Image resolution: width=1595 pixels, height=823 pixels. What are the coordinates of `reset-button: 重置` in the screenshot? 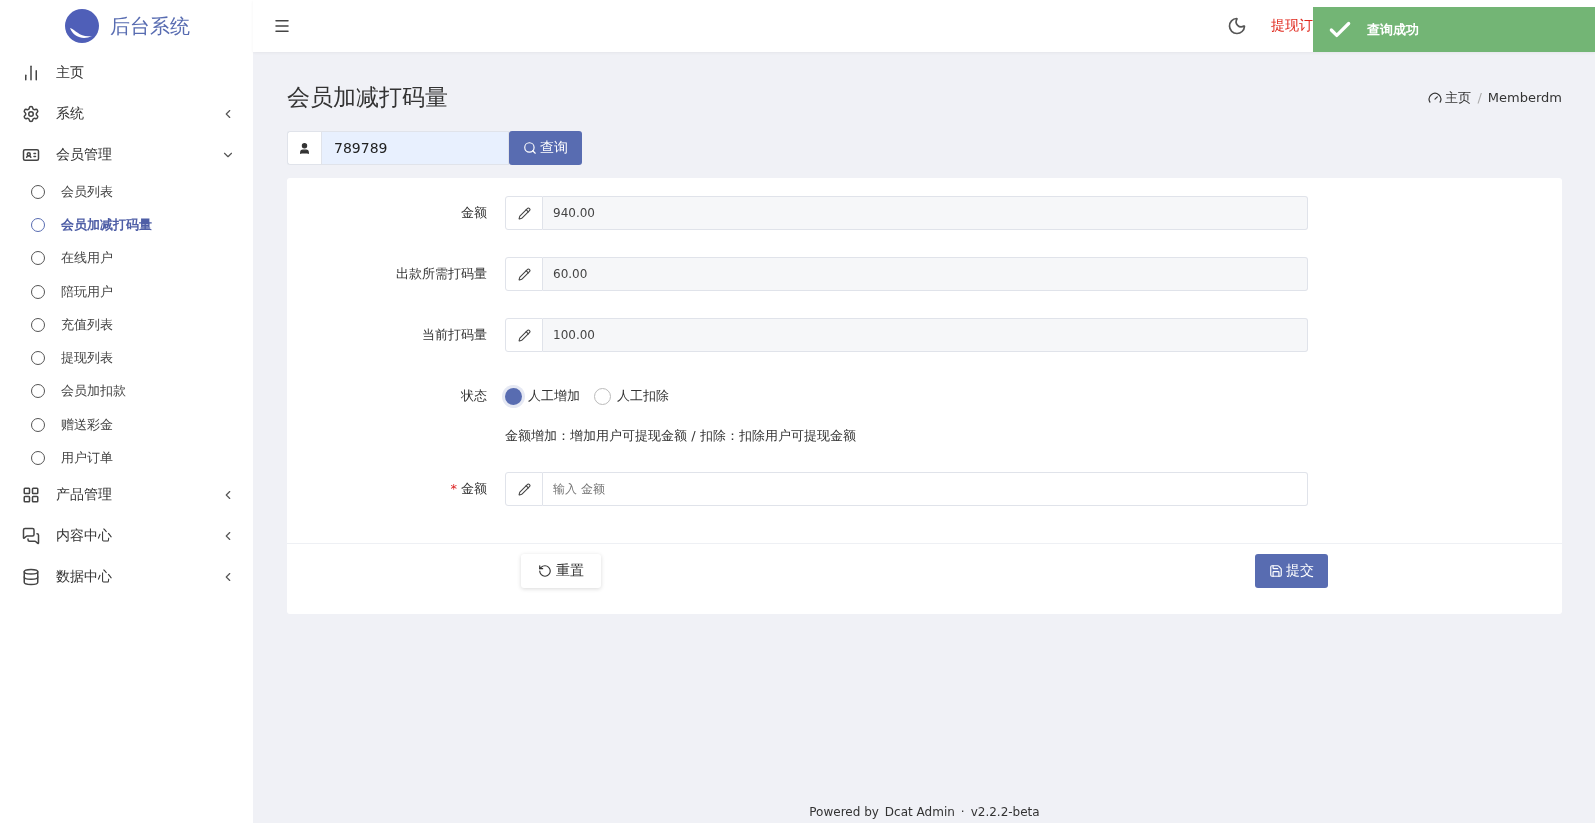 It's located at (561, 571).